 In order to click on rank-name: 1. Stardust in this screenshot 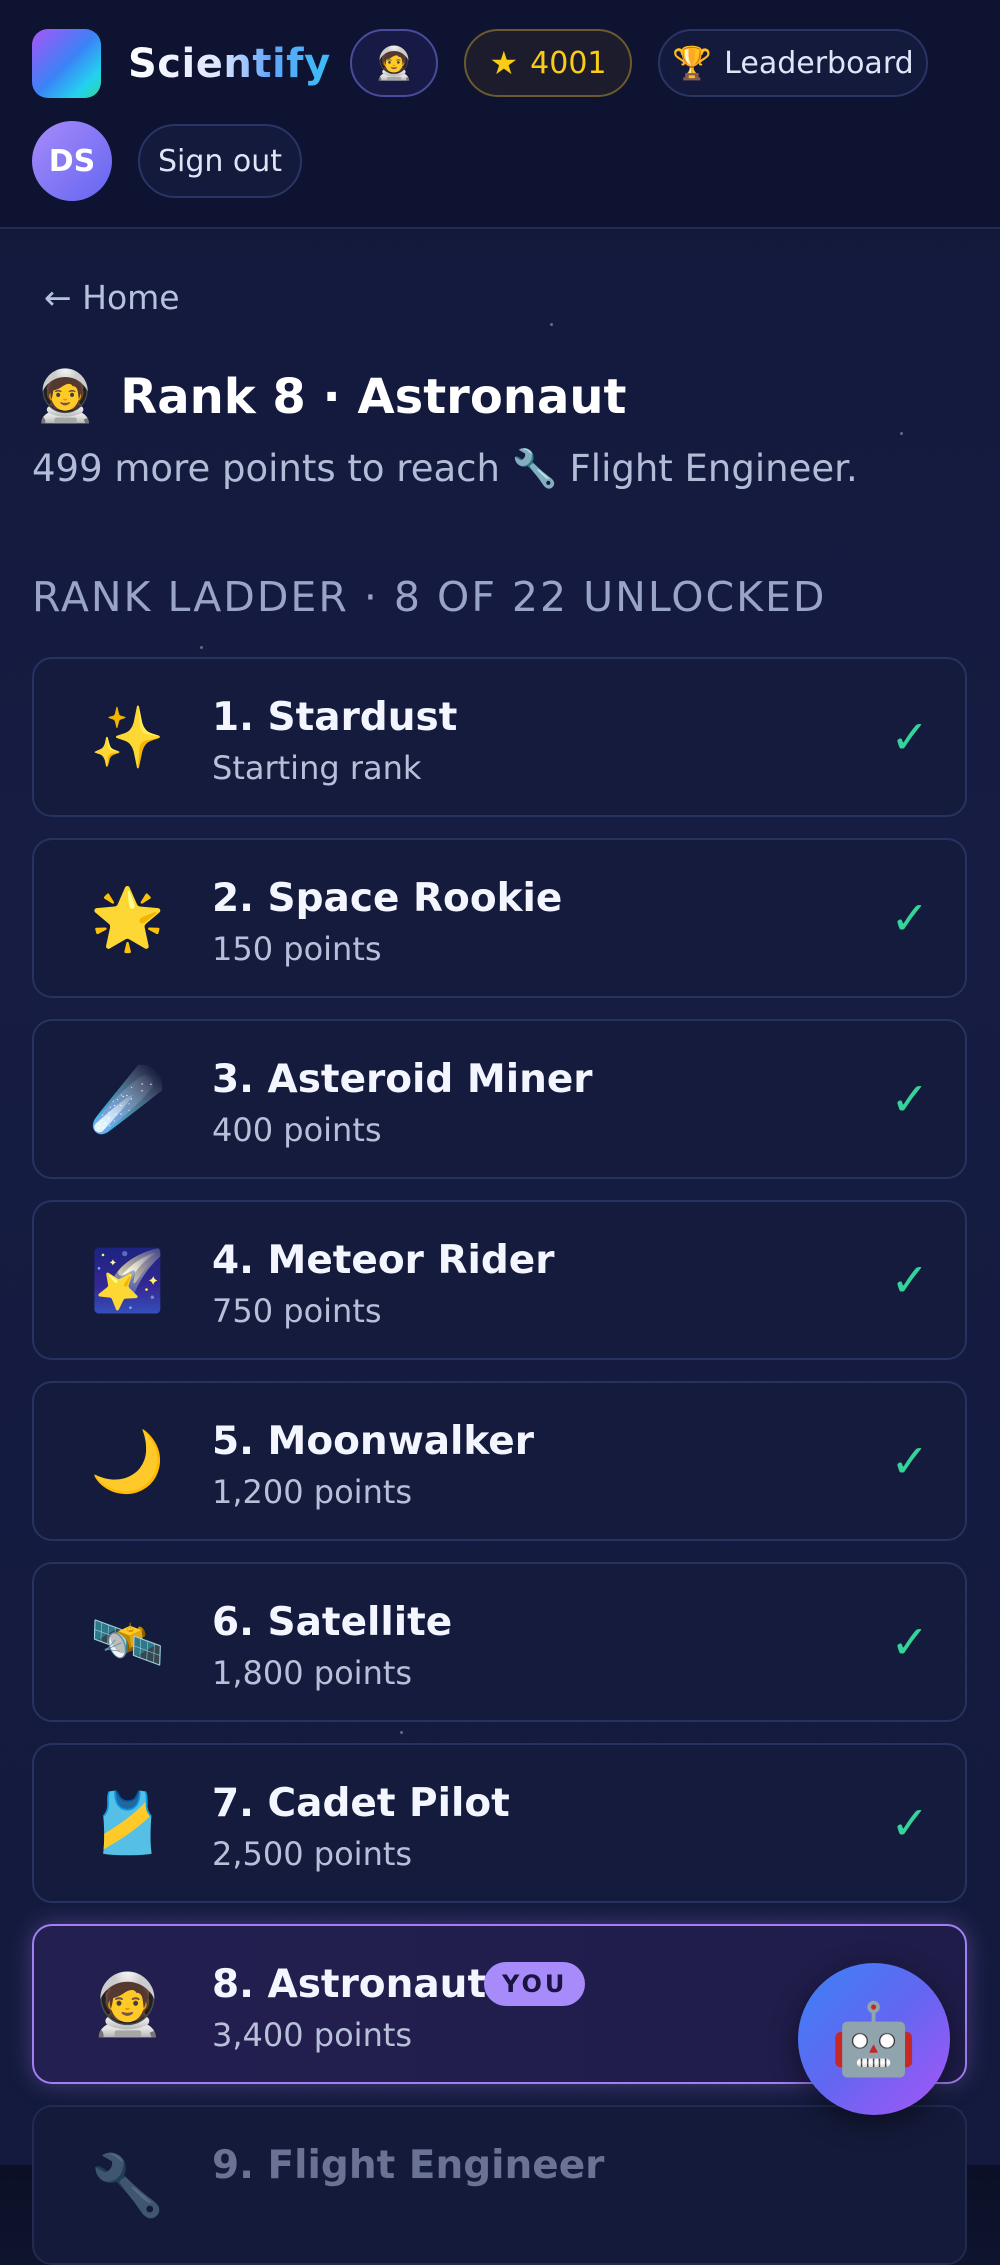, I will do `click(335, 717)`.